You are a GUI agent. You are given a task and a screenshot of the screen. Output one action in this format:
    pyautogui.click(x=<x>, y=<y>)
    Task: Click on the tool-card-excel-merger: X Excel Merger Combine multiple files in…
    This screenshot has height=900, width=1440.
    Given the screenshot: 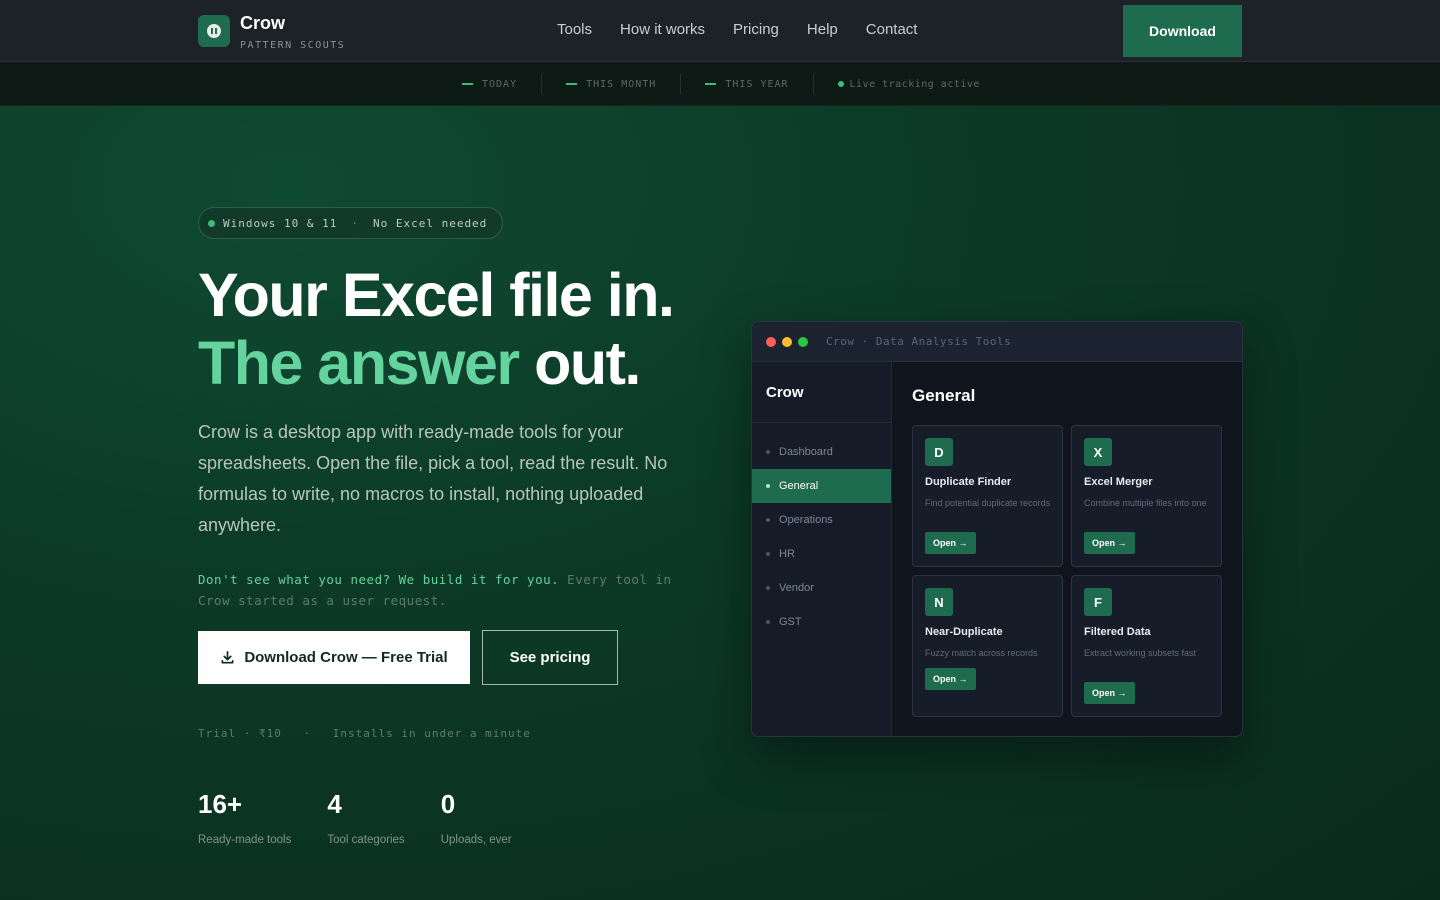 What is the action you would take?
    pyautogui.click(x=1146, y=496)
    